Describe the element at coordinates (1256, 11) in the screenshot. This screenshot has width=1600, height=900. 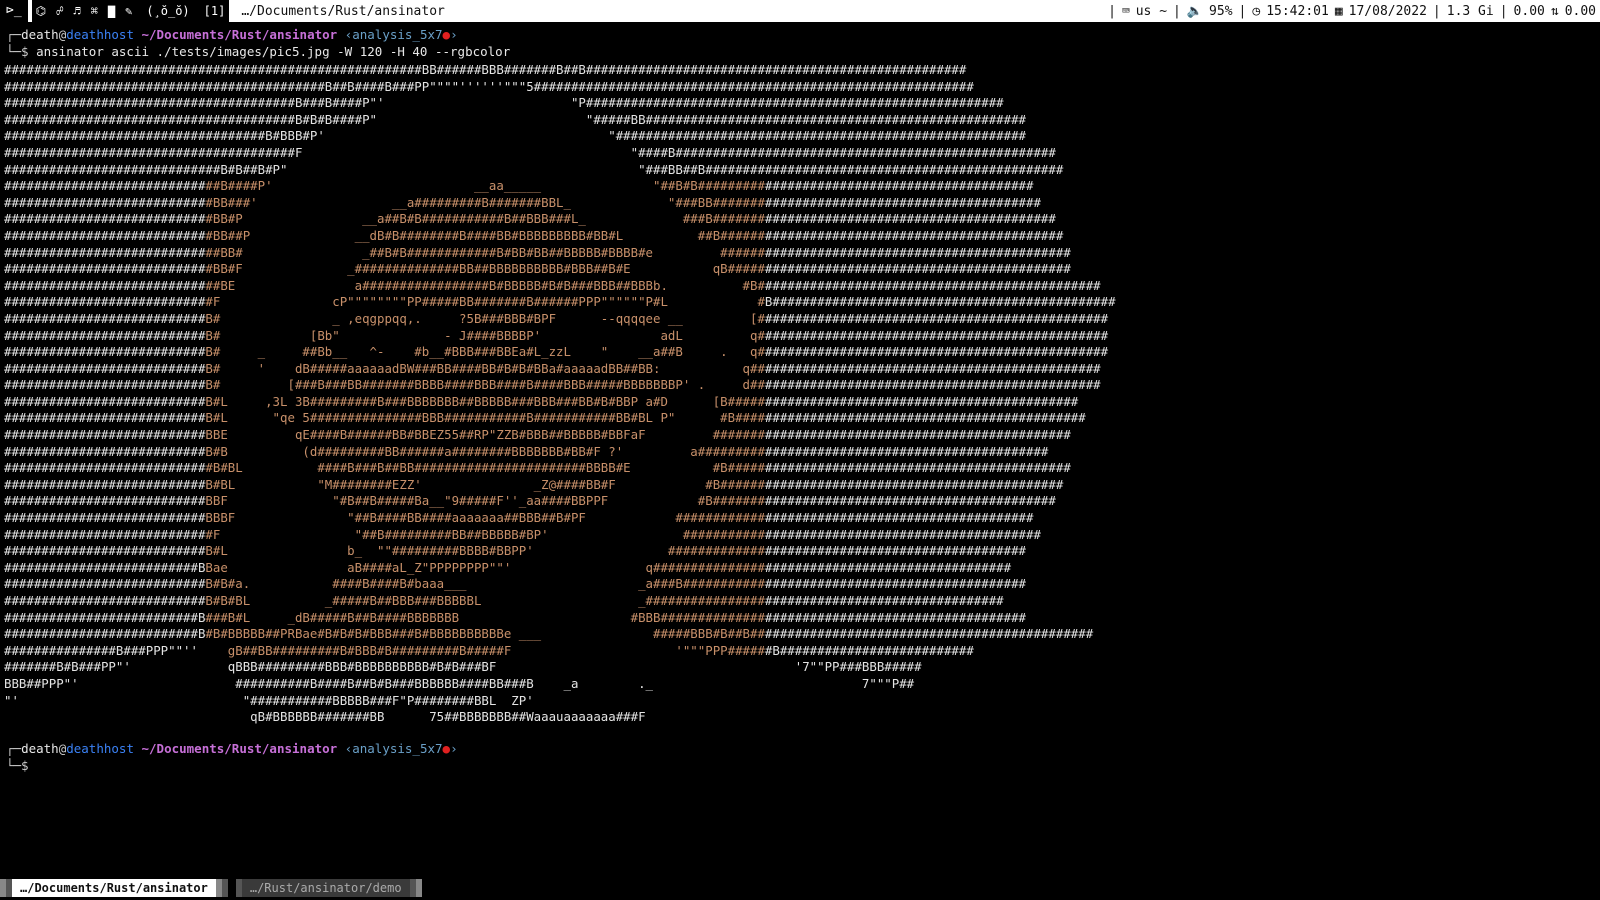
I see `clock-icon: ◷` at that location.